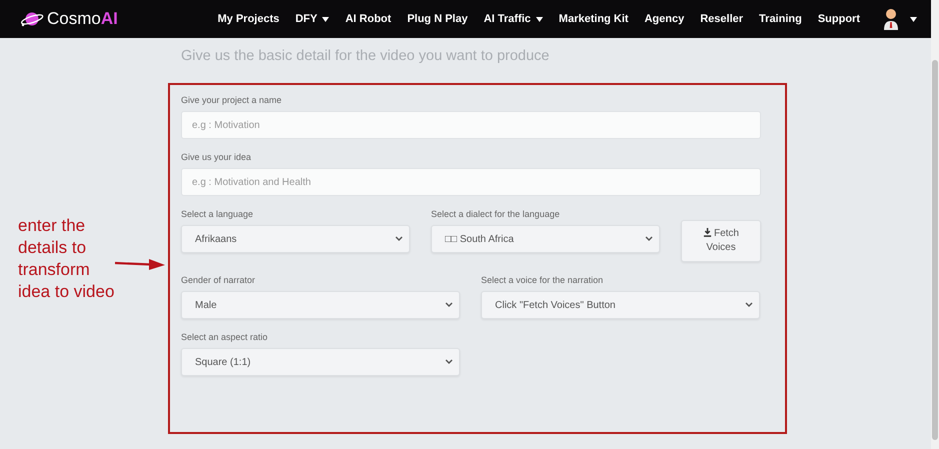 The image size is (939, 449). Describe the element at coordinates (320, 362) in the screenshot. I see `select-field: Square (1:1)` at that location.